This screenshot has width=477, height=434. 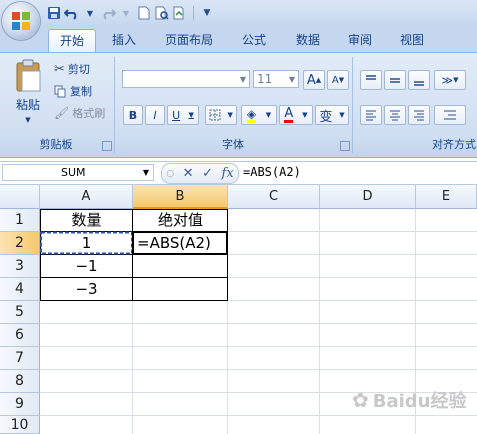 What do you see at coordinates (180, 197) in the screenshot?
I see `column-header-b: B` at bounding box center [180, 197].